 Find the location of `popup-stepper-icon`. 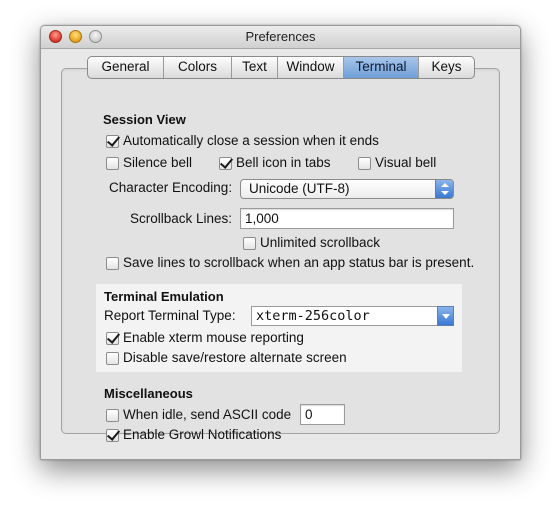

popup-stepper-icon is located at coordinates (444, 189).